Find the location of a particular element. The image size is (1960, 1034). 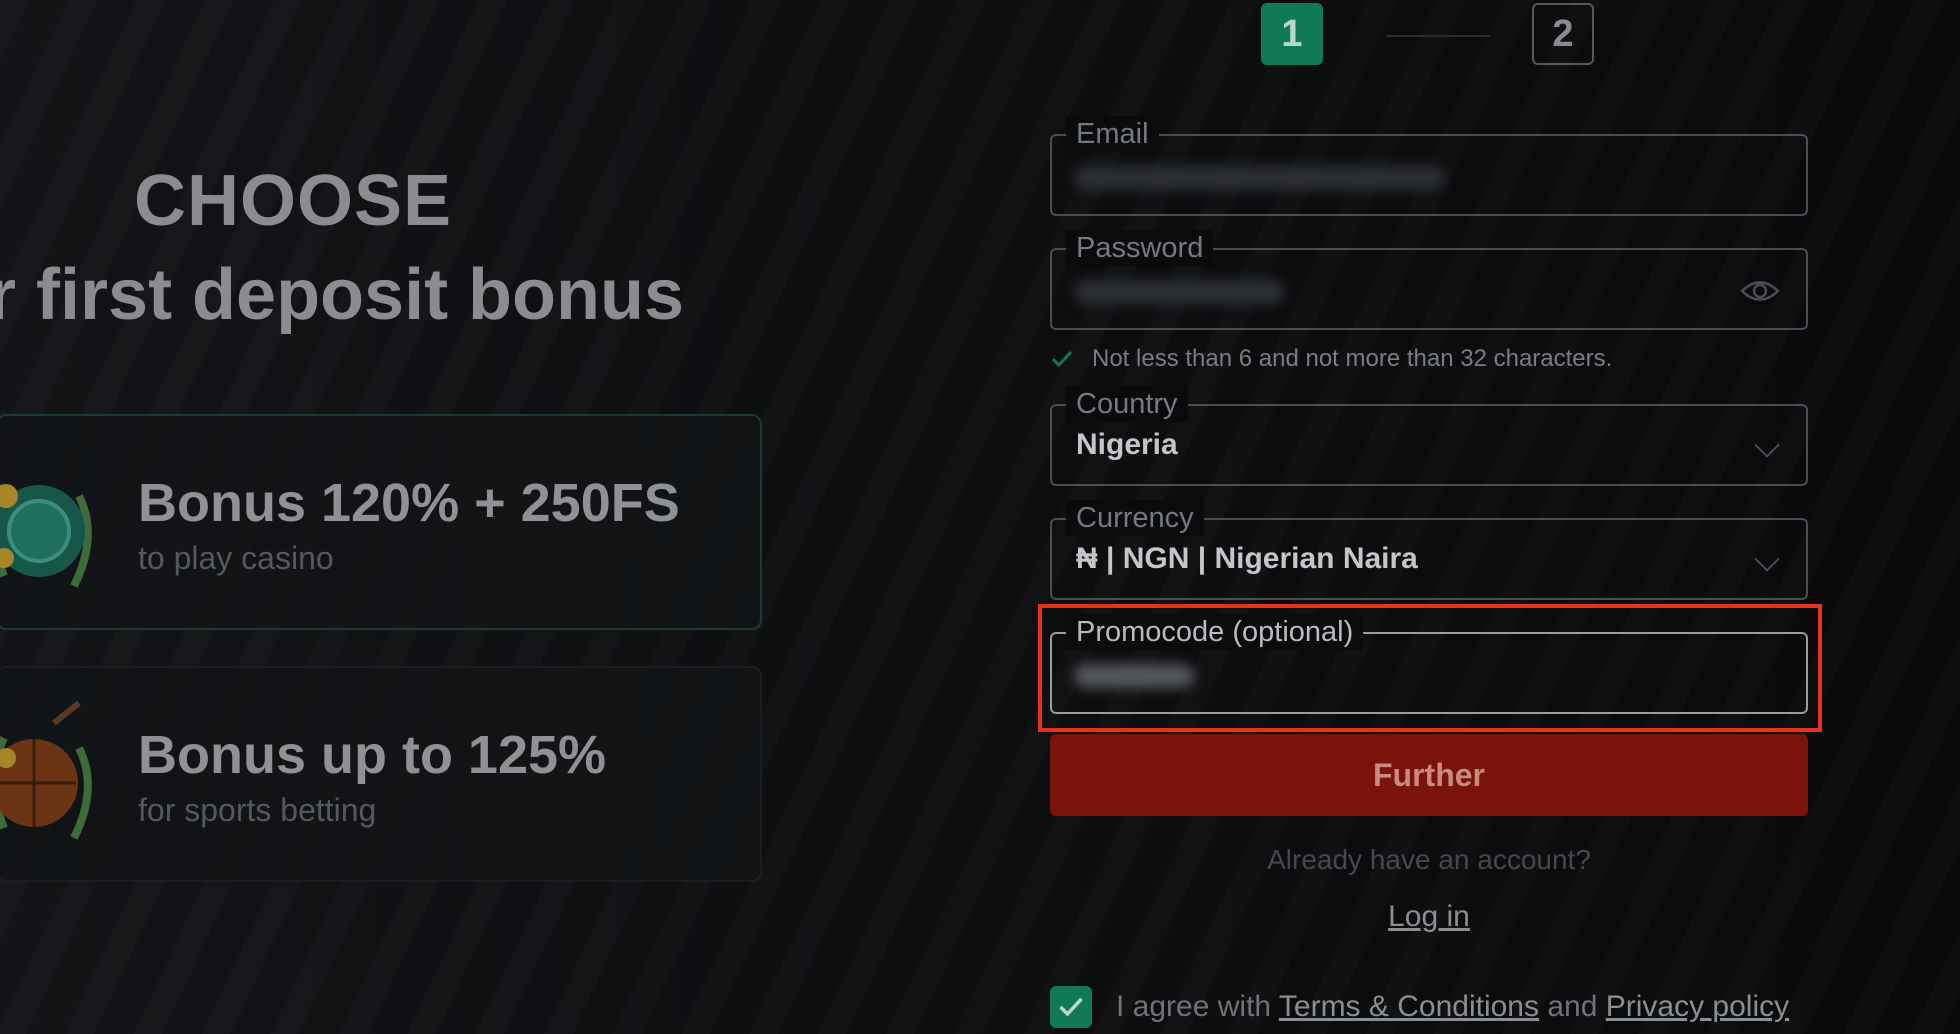

step-2-indicator: 2 is located at coordinates (1563, 34).